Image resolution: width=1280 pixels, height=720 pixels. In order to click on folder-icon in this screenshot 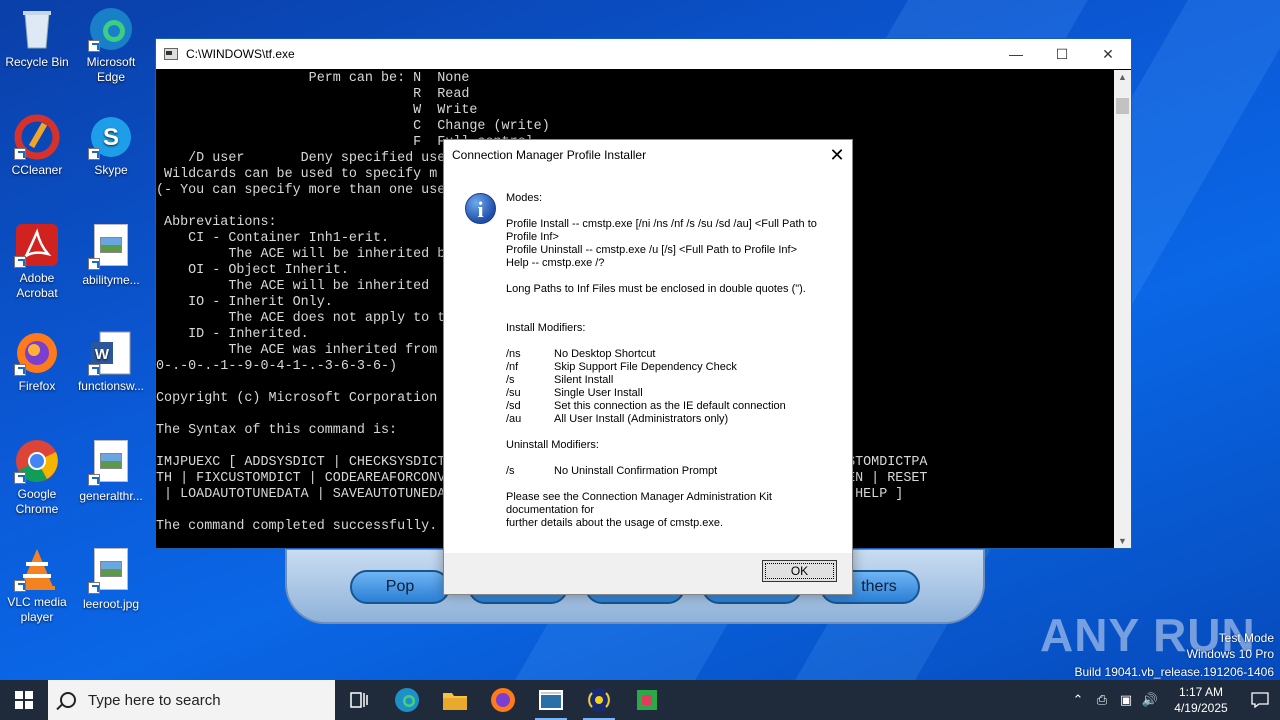, I will do `click(455, 701)`.